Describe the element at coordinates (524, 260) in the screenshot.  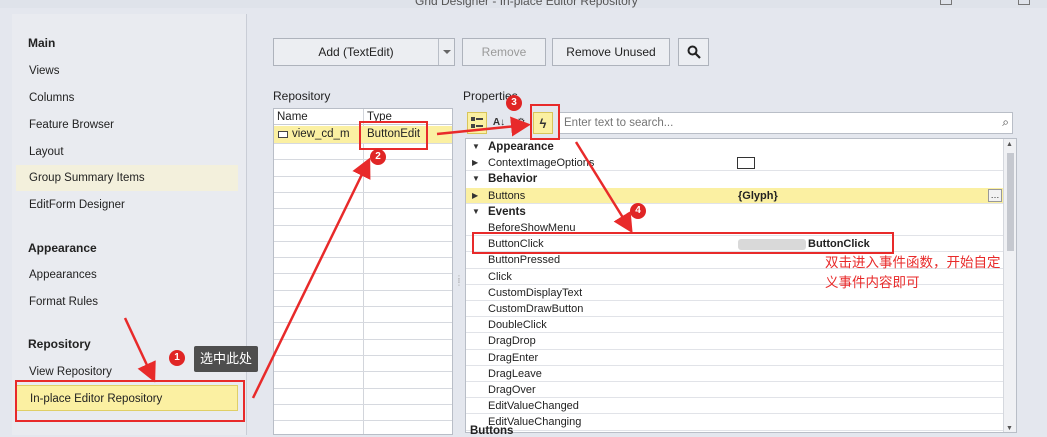
I see `property-name: ButtonPressed` at that location.